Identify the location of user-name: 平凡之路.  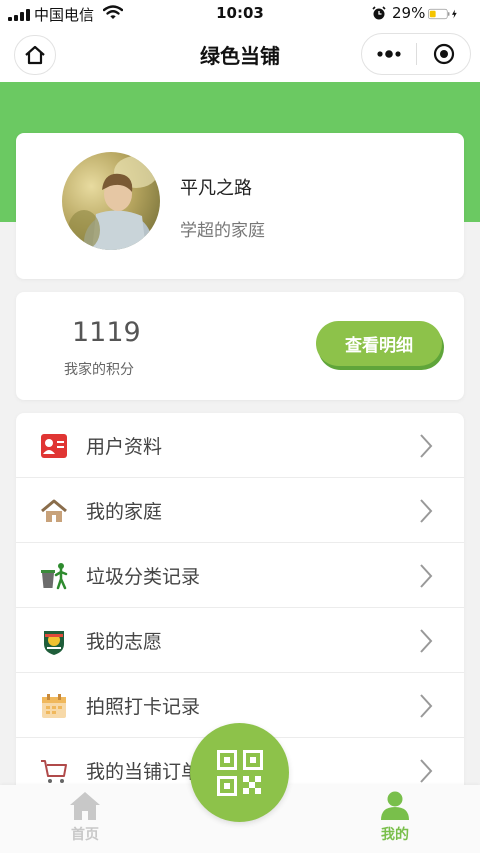
(216, 188).